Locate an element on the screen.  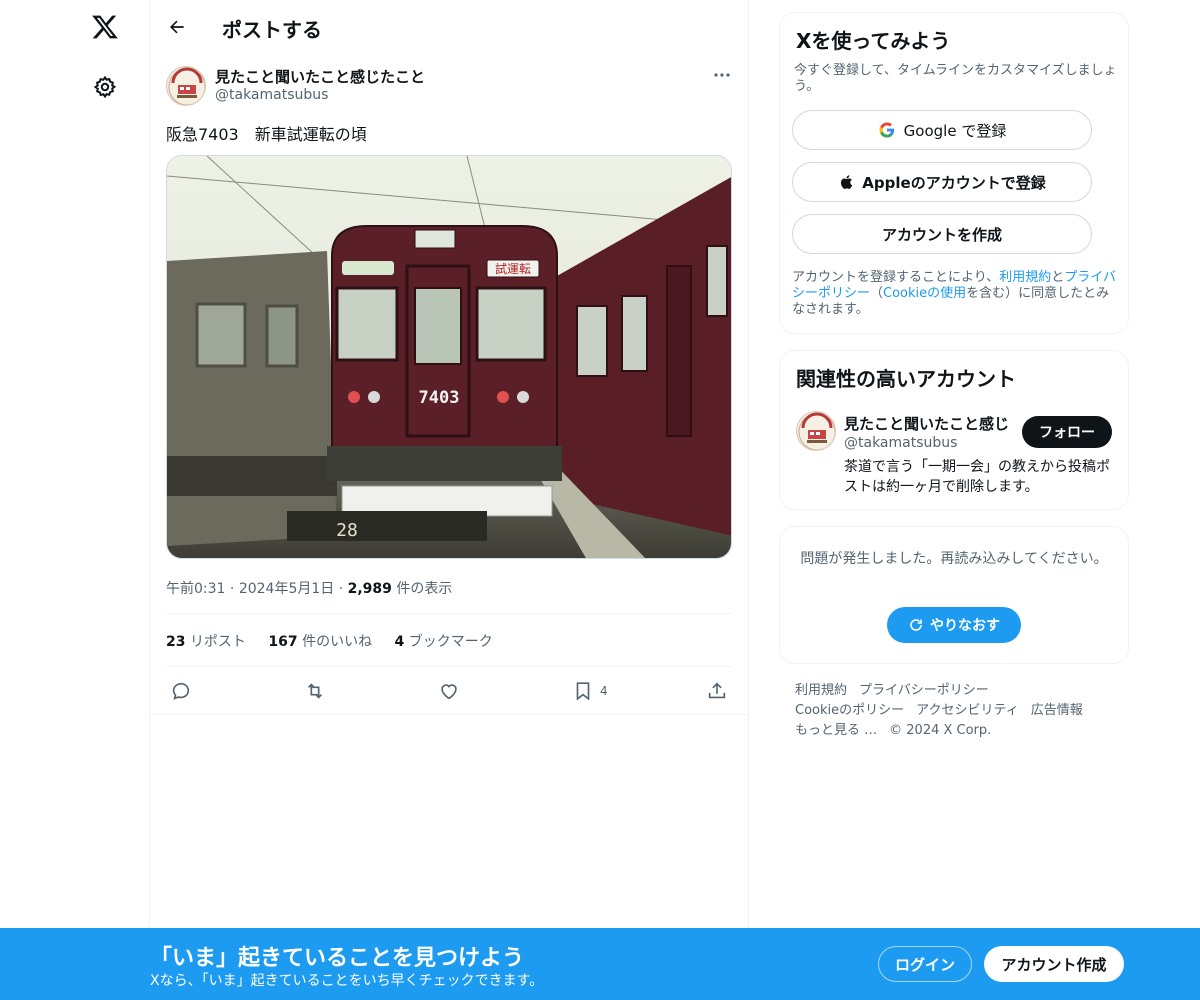
more-options-button is located at coordinates (722, 75).